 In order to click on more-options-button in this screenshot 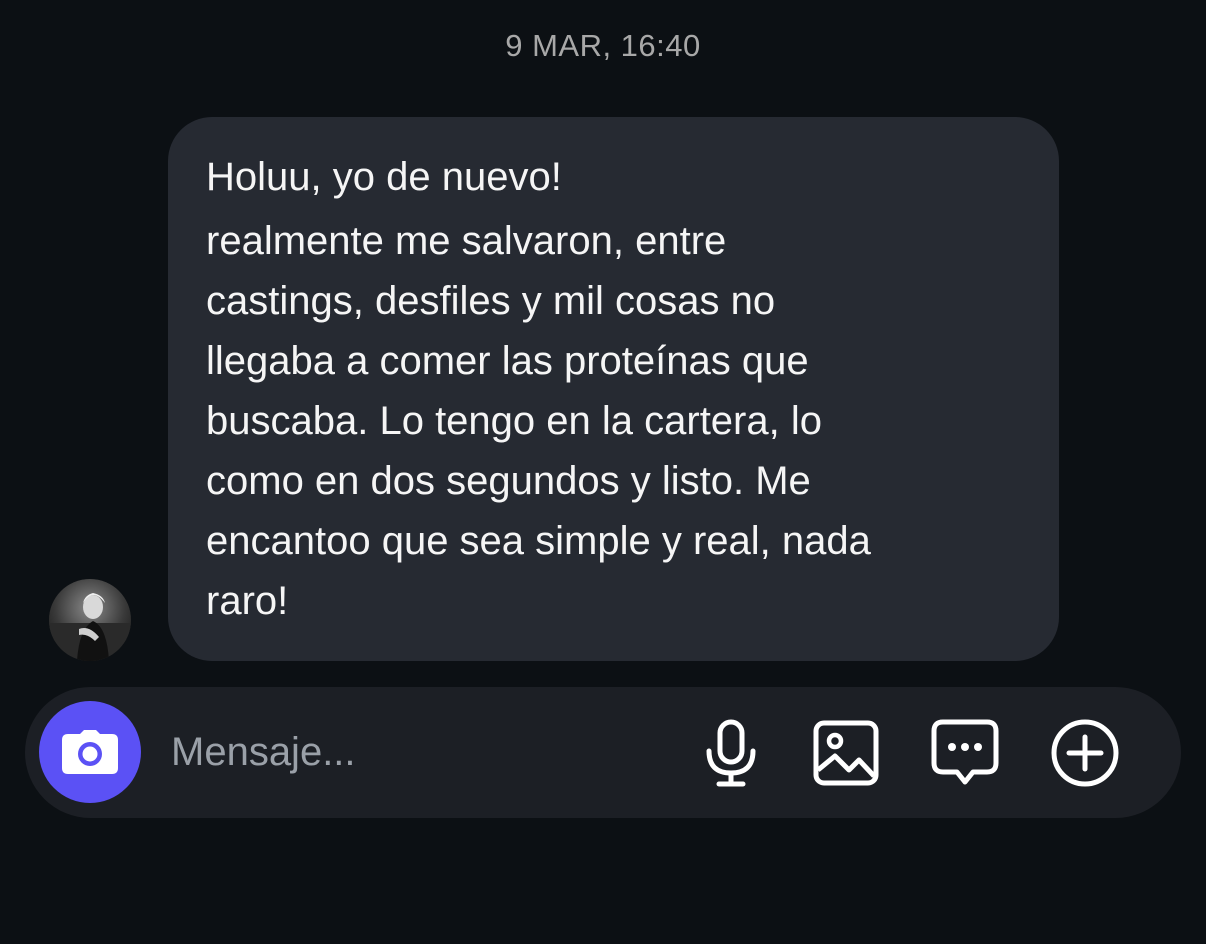, I will do `click(1085, 753)`.